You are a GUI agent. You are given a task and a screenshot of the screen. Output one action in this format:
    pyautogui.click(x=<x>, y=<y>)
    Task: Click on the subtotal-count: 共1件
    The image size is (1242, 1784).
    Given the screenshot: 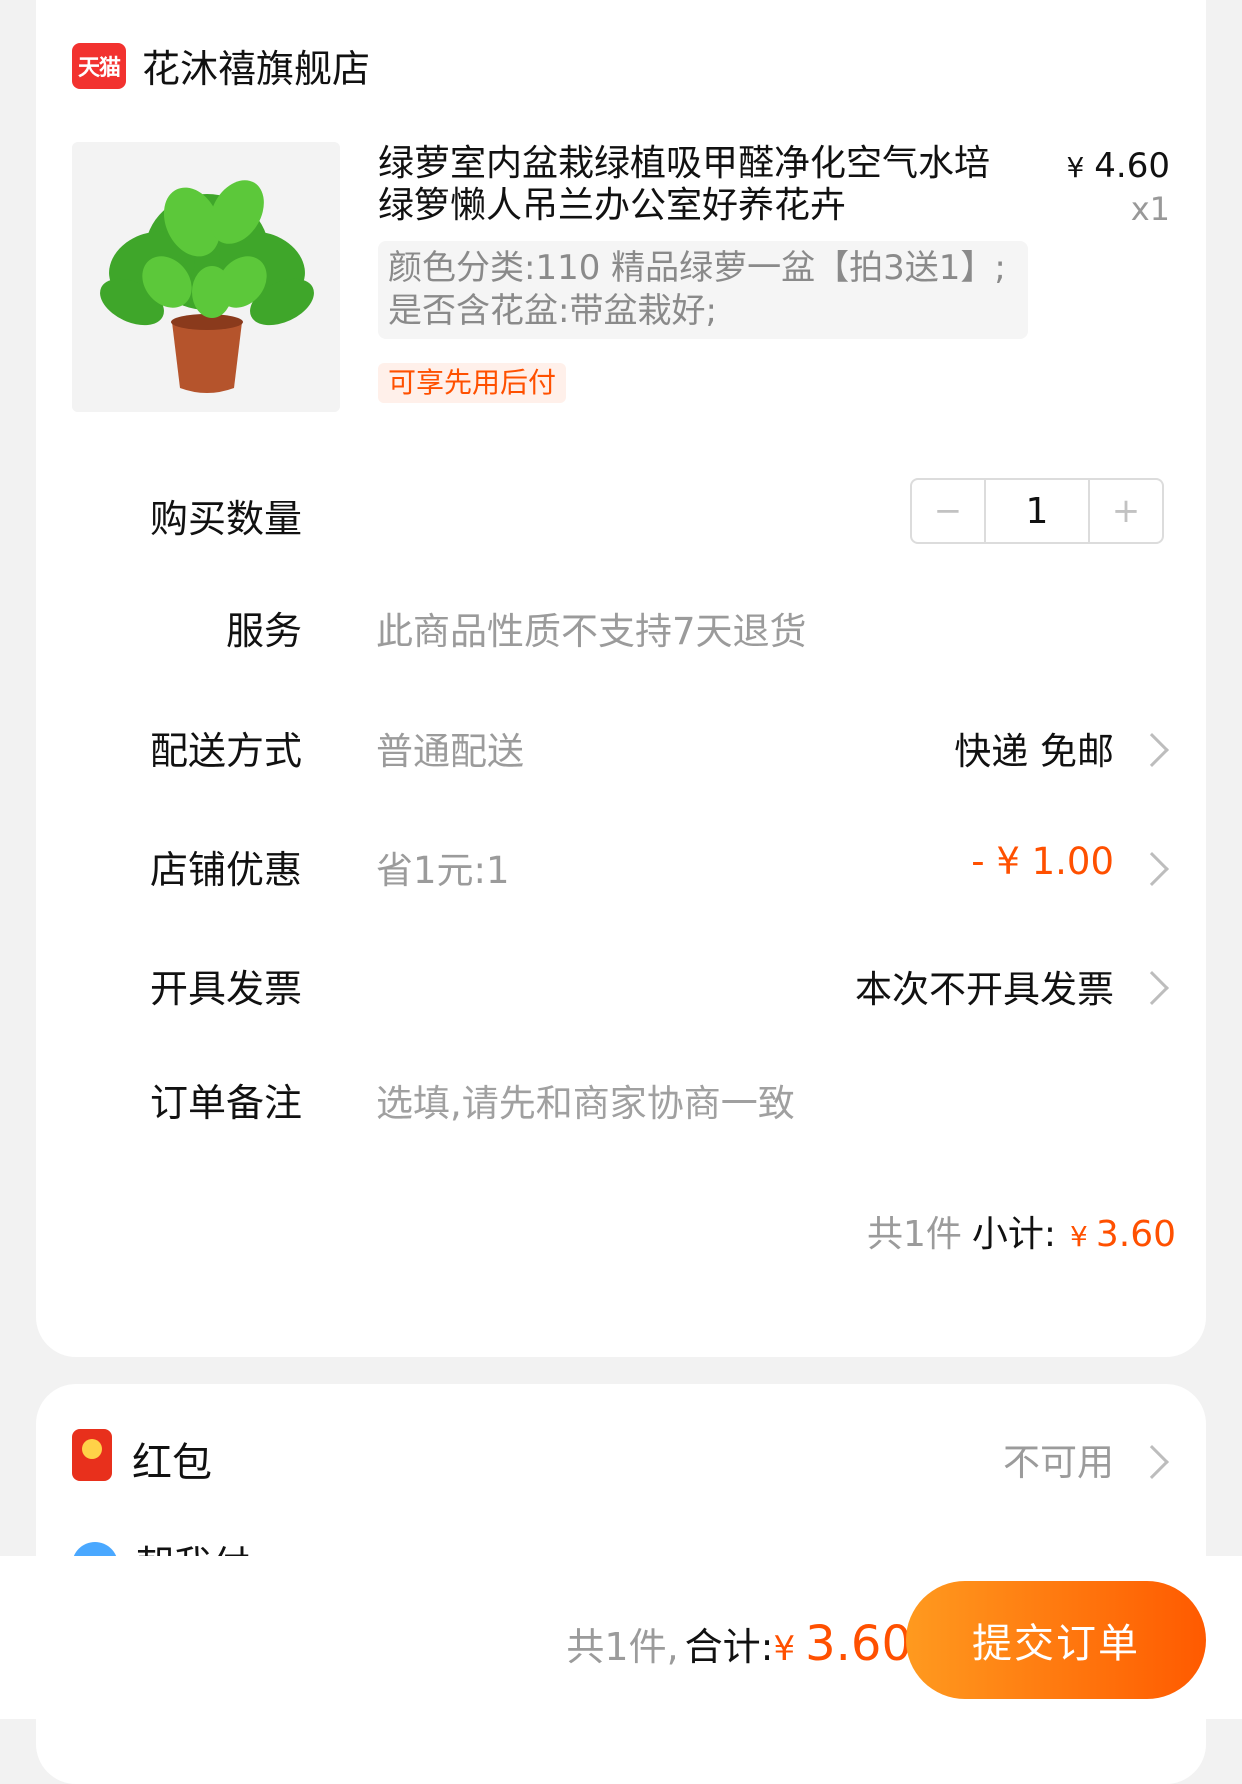 What is the action you would take?
    pyautogui.click(x=914, y=1234)
    